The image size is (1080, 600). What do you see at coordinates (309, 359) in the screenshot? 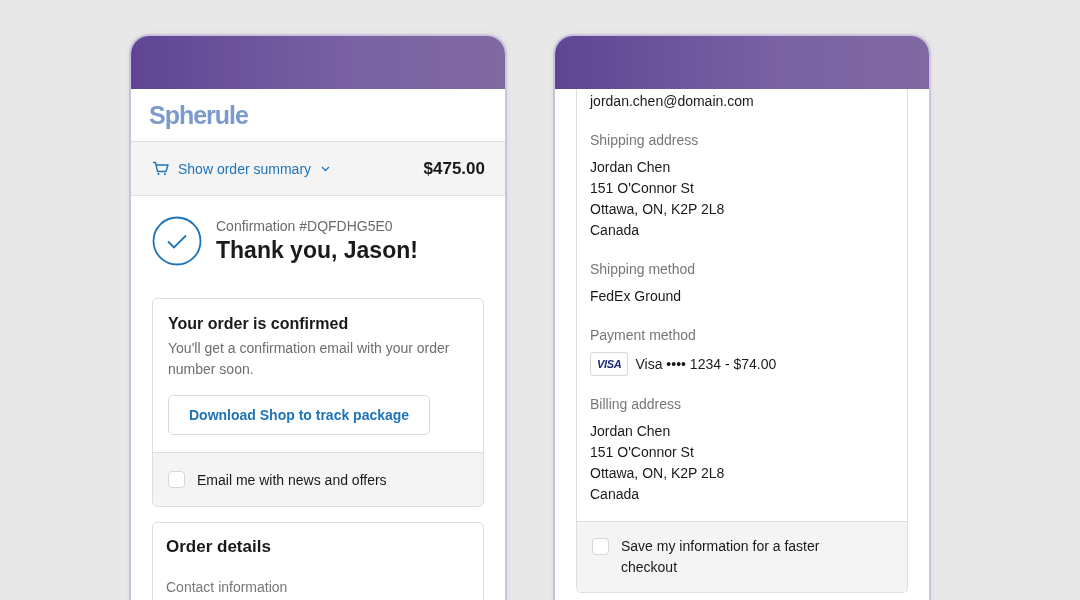
I see `card-description: You'll get a confirmation email with your order number soon.` at bounding box center [309, 359].